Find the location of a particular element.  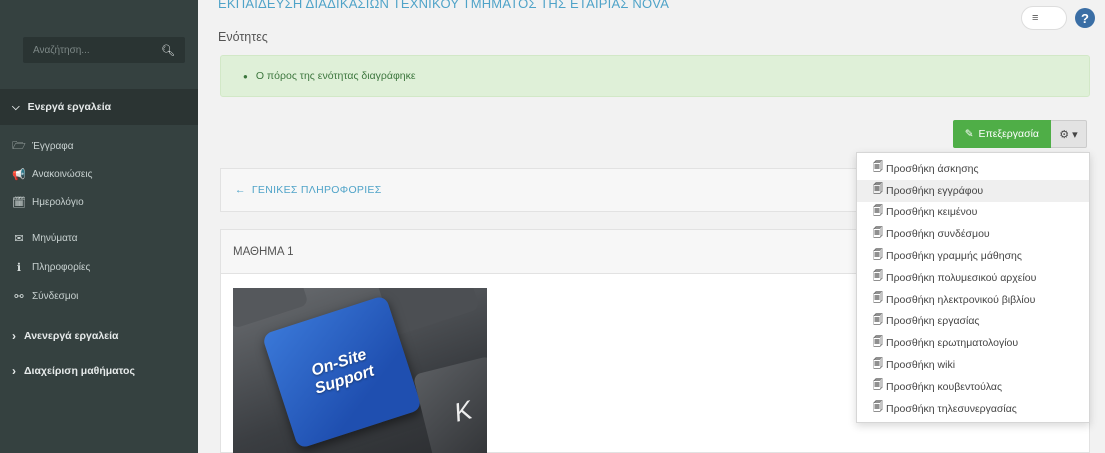

edit-button-group: ✎ Επεξεργασία ⚙ ▾ is located at coordinates (1019, 134).